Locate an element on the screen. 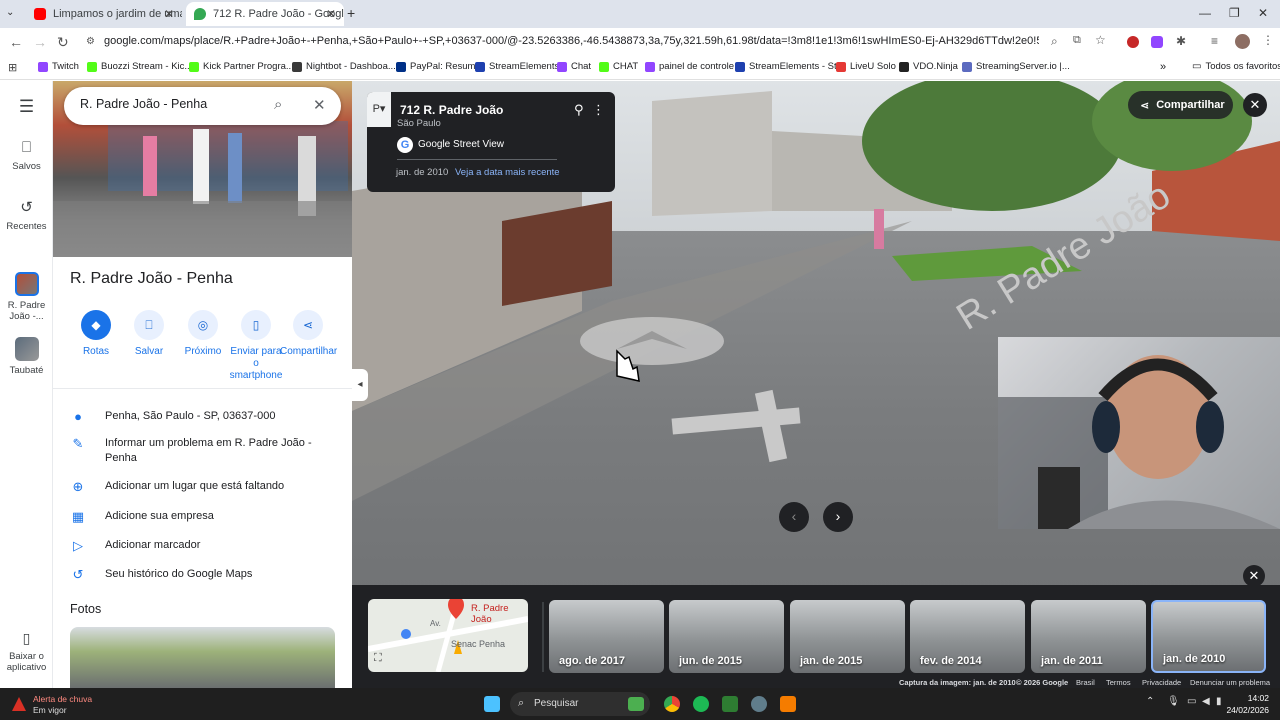 The width and height of the screenshot is (1280, 720). extensions-puzzle-icon: ✱ is located at coordinates (1181, 41).